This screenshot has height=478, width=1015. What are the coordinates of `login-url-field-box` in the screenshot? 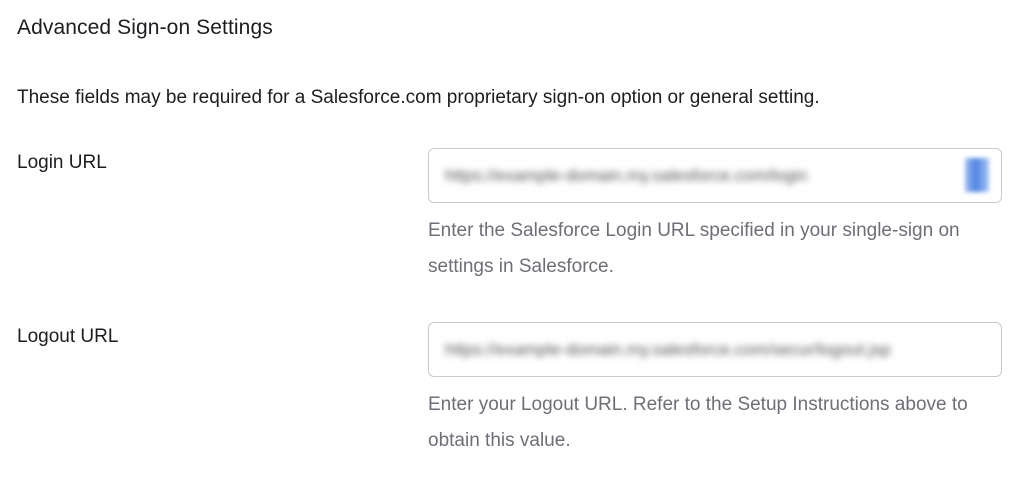 It's located at (715, 175).